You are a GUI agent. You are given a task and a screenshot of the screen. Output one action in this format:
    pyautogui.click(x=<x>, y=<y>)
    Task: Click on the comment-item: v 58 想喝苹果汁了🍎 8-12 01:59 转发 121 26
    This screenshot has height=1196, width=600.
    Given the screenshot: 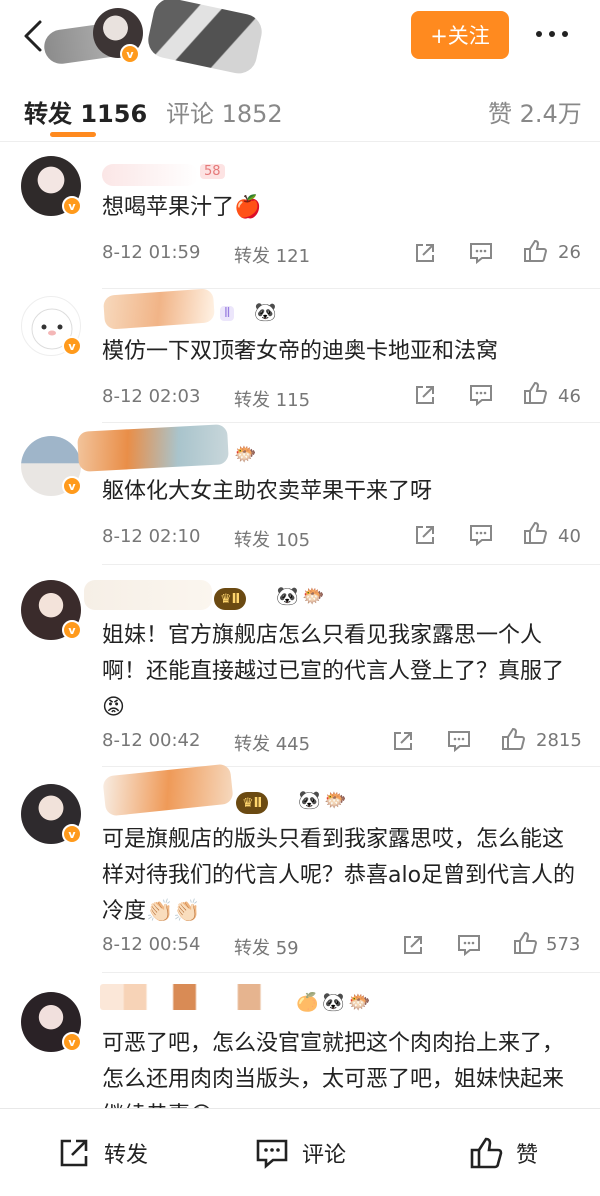 What is the action you would take?
    pyautogui.click(x=300, y=220)
    